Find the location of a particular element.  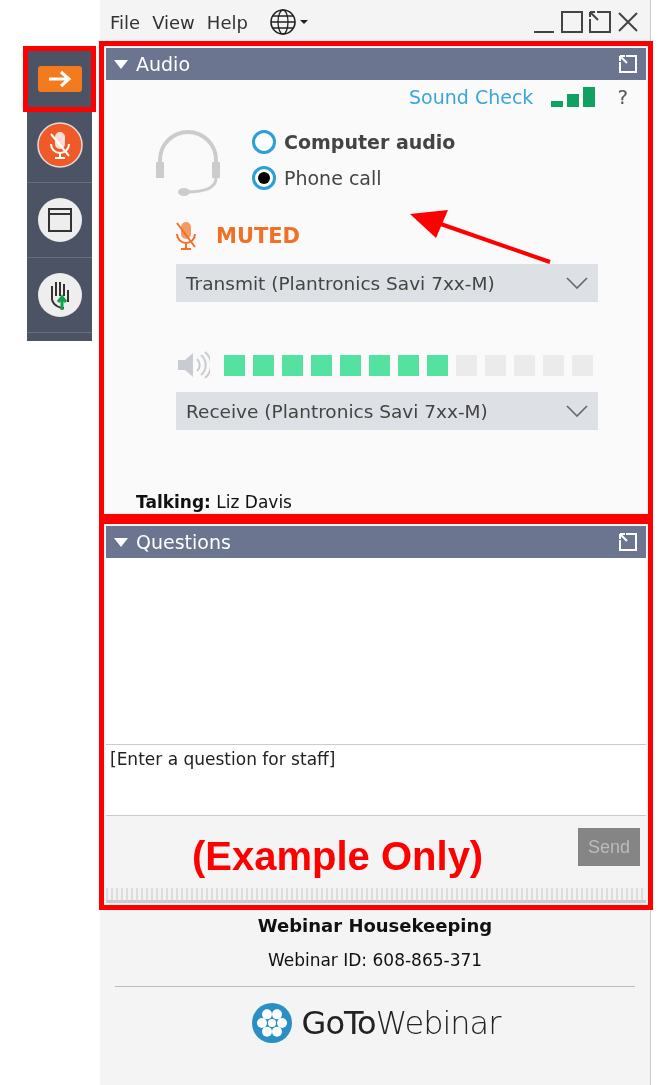

speaker-icon is located at coordinates (193, 365).